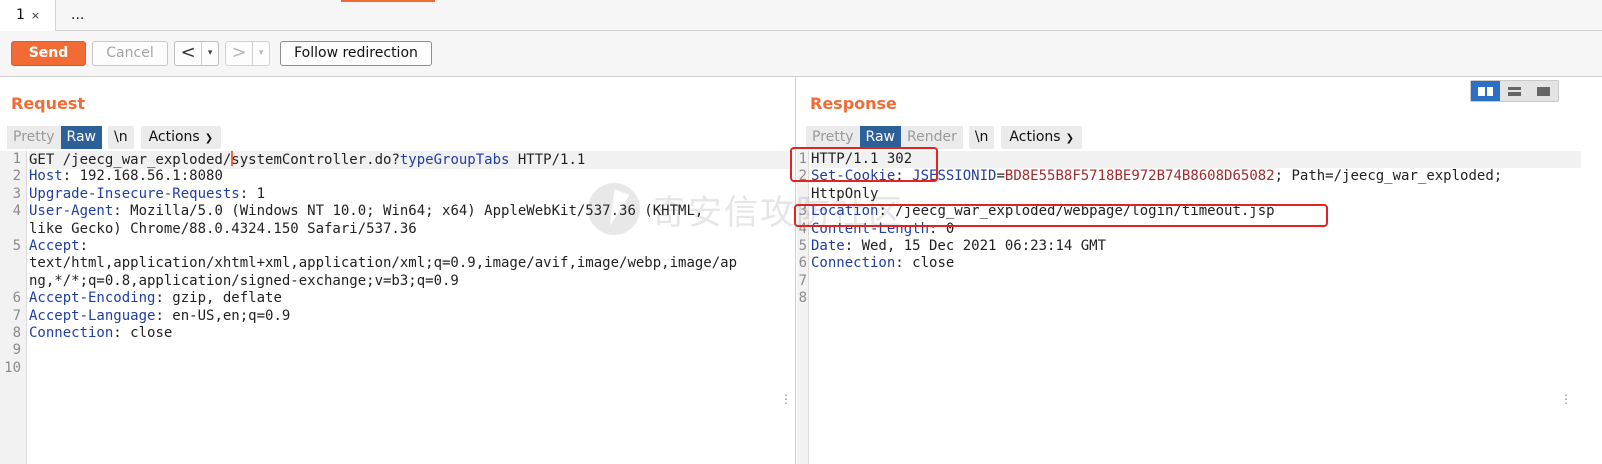 This screenshot has width=1602, height=464. What do you see at coordinates (35, 15) in the screenshot?
I see `close-icon: ×` at bounding box center [35, 15].